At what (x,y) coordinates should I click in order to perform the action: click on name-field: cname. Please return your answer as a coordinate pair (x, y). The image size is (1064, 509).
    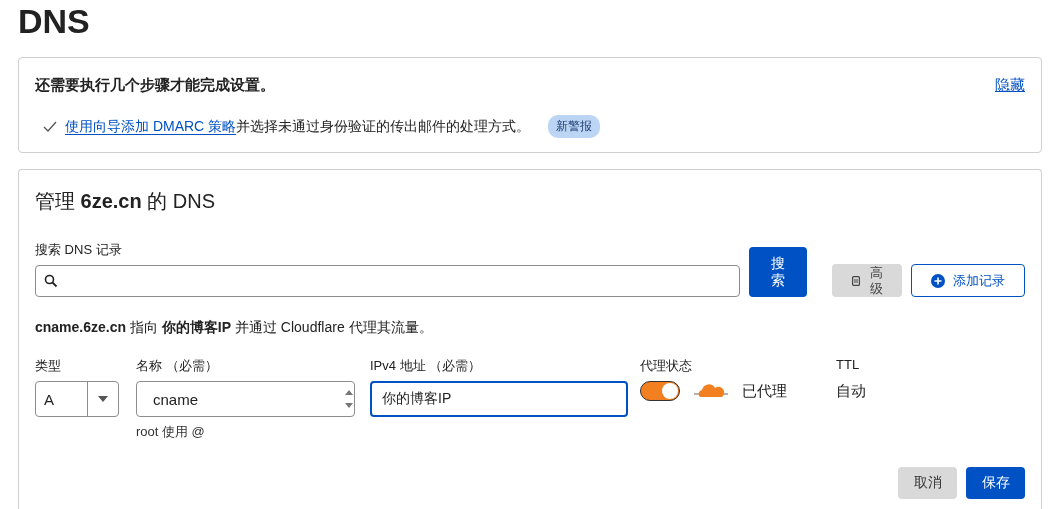
    Looking at the image, I should click on (245, 399).